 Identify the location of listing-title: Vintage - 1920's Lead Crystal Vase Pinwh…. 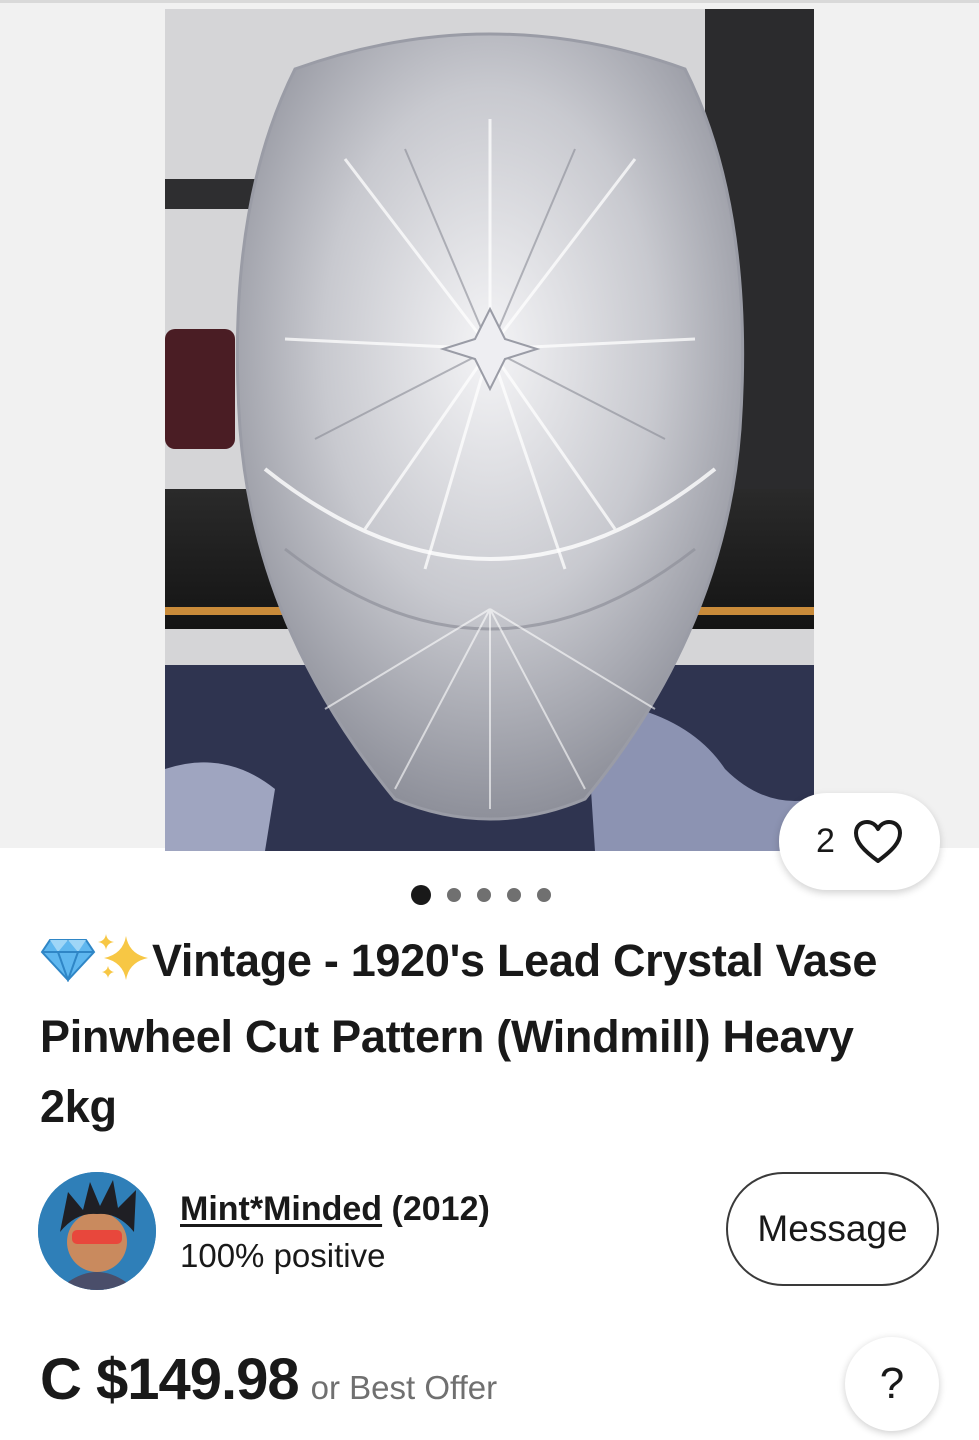
(490, 1034).